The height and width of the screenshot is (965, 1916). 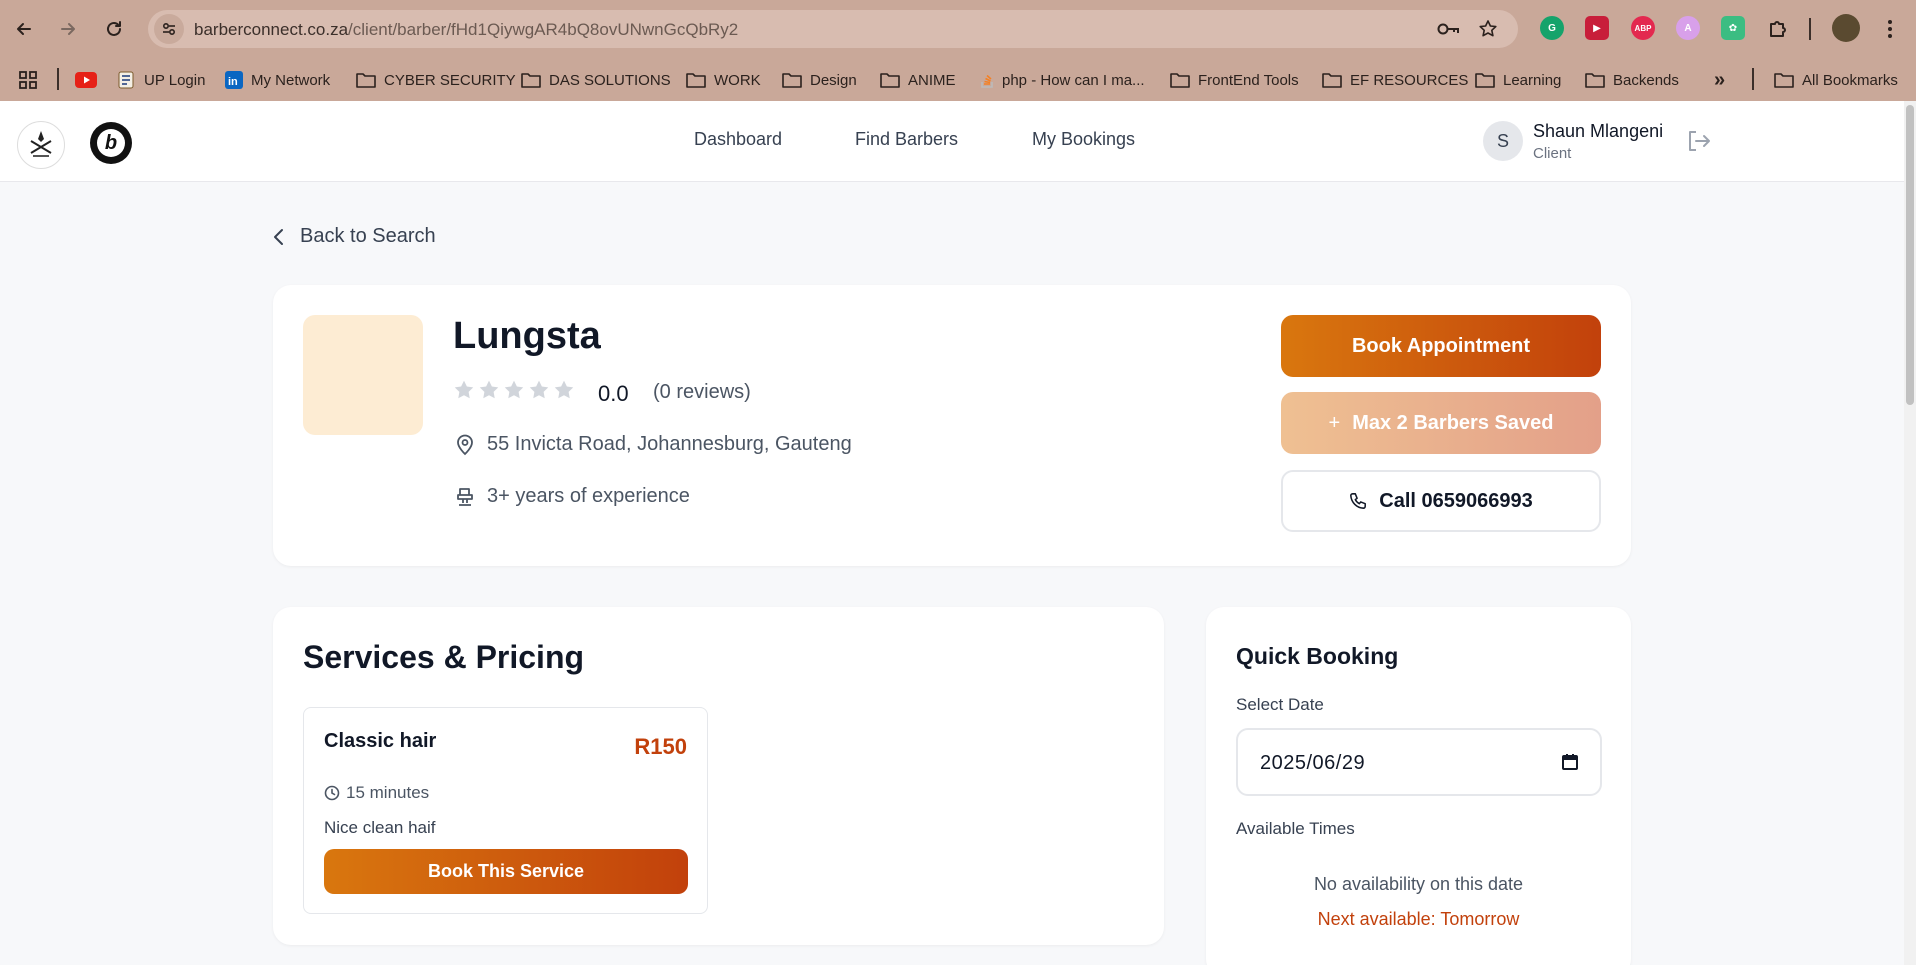 I want to click on barber-name: Lungsta, so click(x=527, y=336).